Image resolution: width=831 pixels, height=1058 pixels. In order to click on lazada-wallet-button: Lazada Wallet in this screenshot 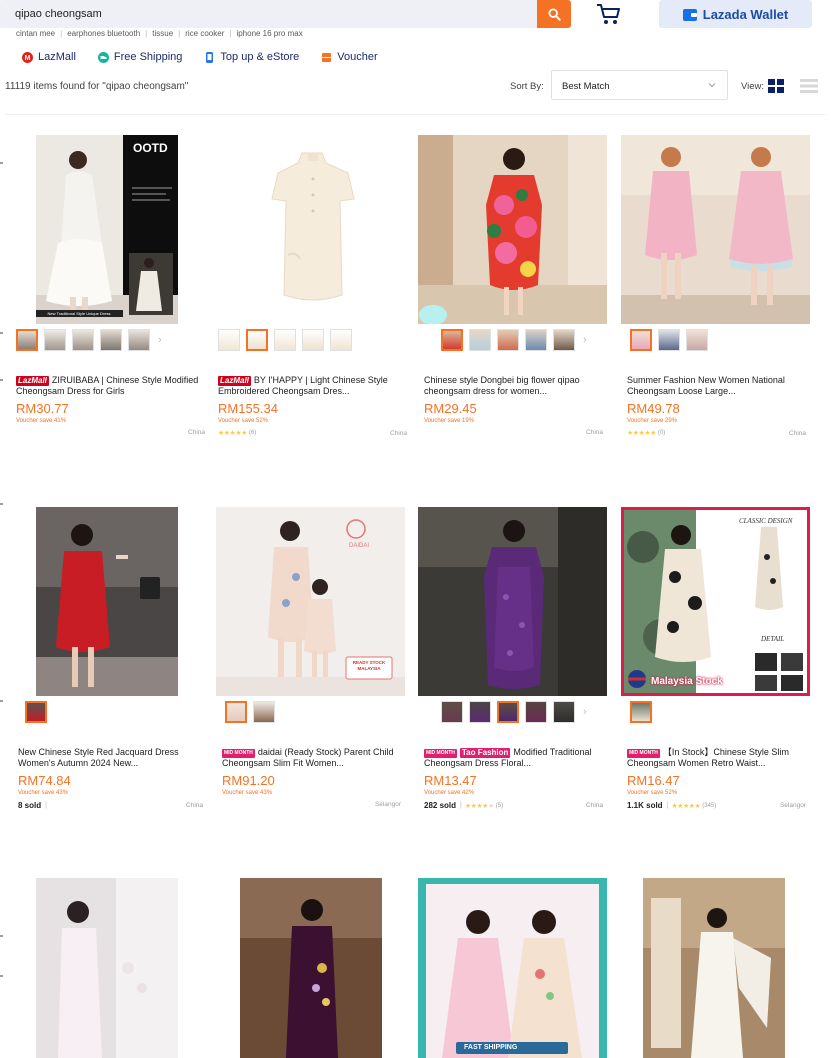, I will do `click(735, 14)`.